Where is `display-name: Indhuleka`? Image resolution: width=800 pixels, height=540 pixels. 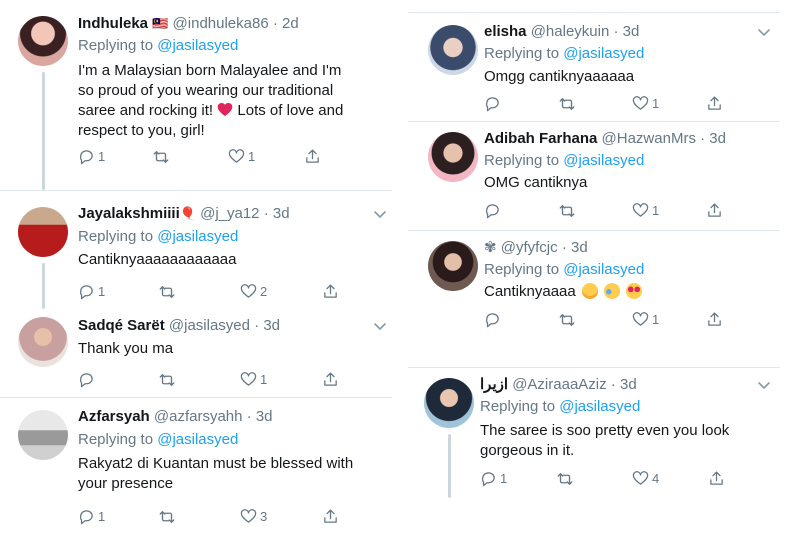 display-name: Indhuleka is located at coordinates (113, 23).